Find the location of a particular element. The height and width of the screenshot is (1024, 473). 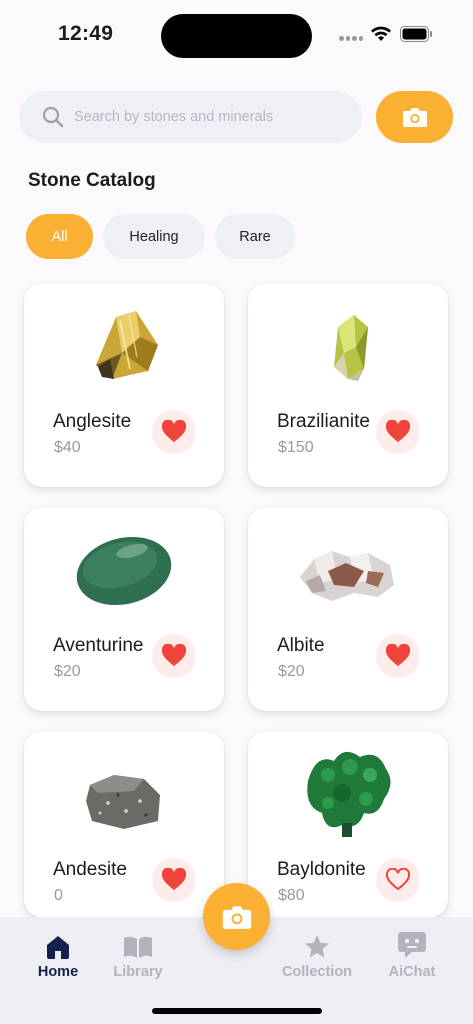

stone-name: Aventurine is located at coordinates (98, 645).